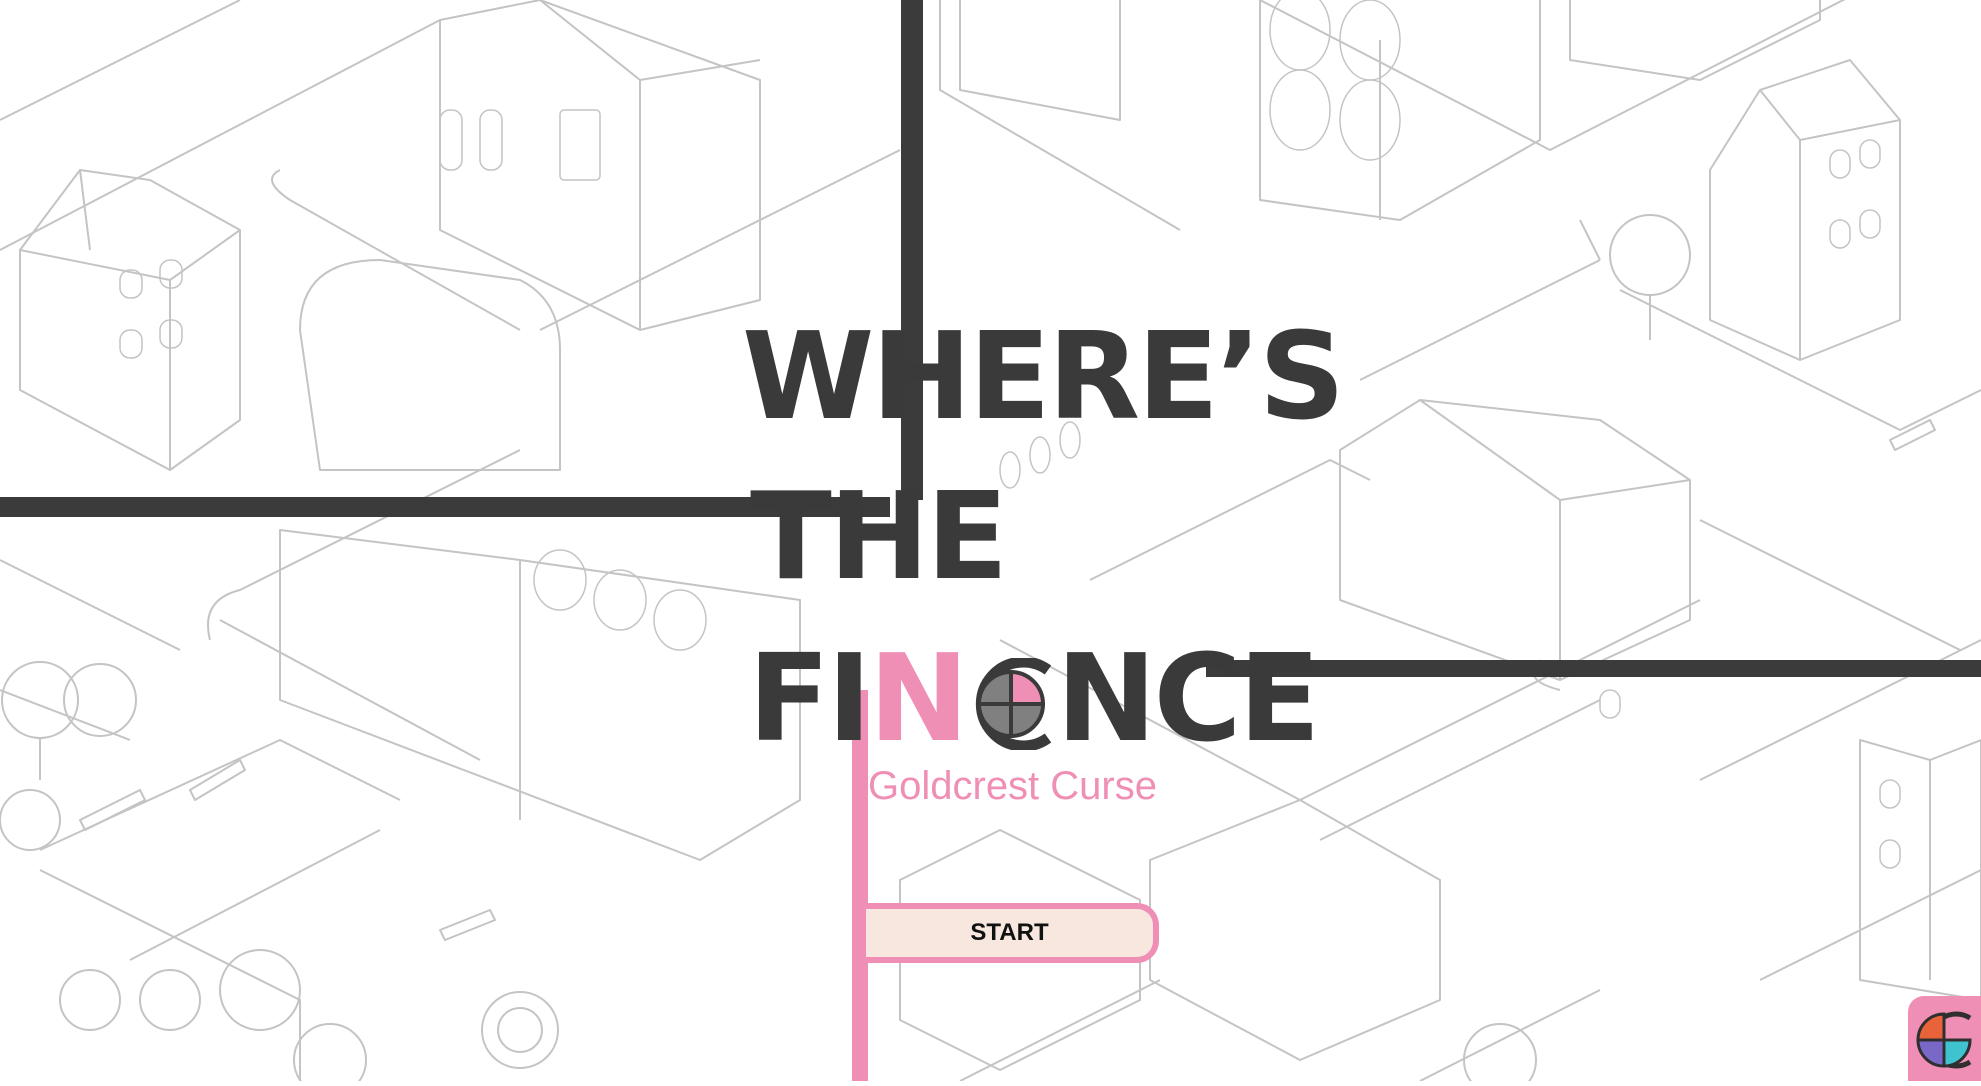 This screenshot has height=1086, width=1981. What do you see at coordinates (879, 537) in the screenshot?
I see `title-line-the: THE` at bounding box center [879, 537].